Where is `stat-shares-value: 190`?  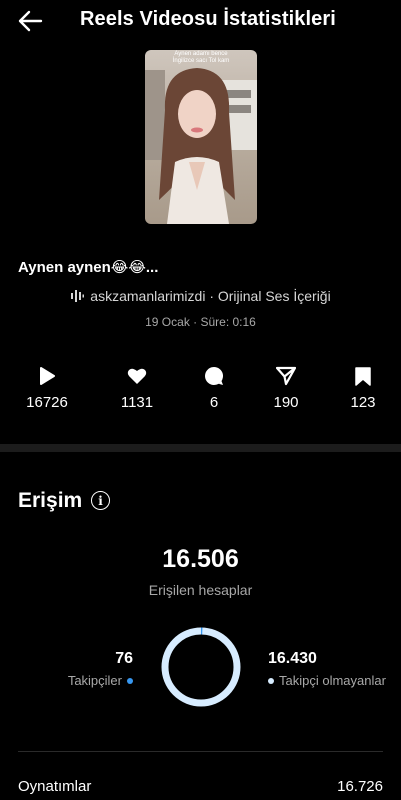
stat-shares-value: 190 is located at coordinates (286, 402).